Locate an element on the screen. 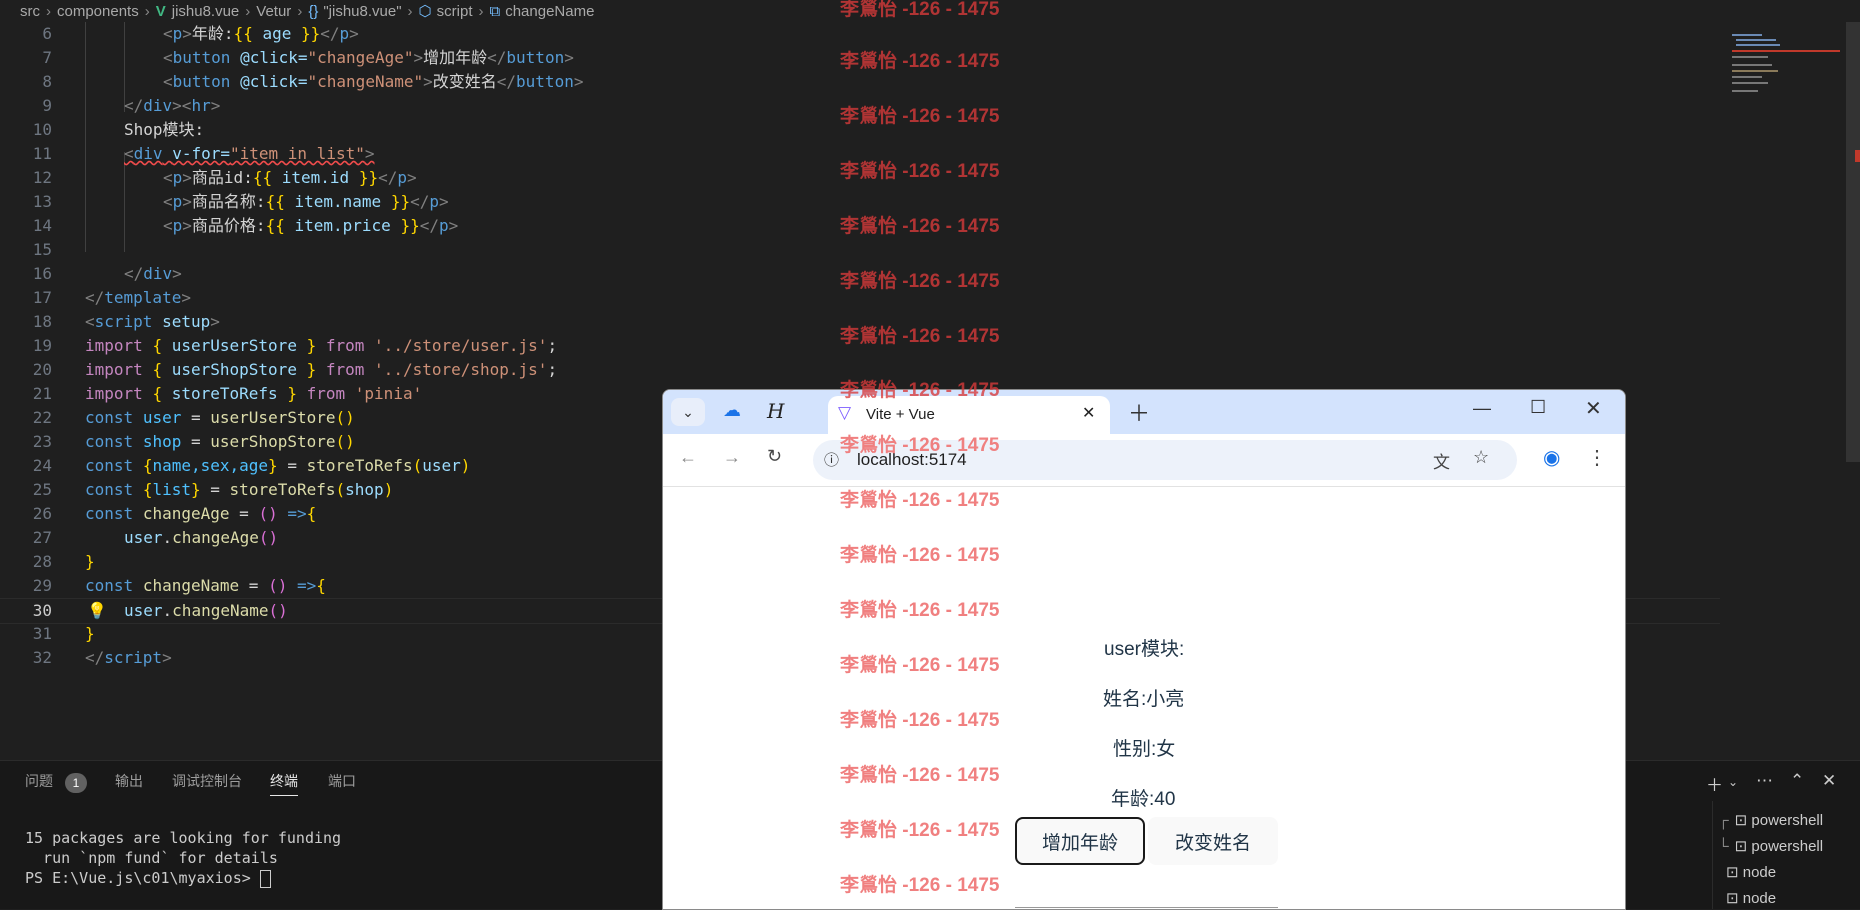 The height and width of the screenshot is (910, 1860). tab-strip: ⌄ ☁ H ▽ Vite + Vue ✕ ＋ — ☐ ✕ is located at coordinates (1144, 412).